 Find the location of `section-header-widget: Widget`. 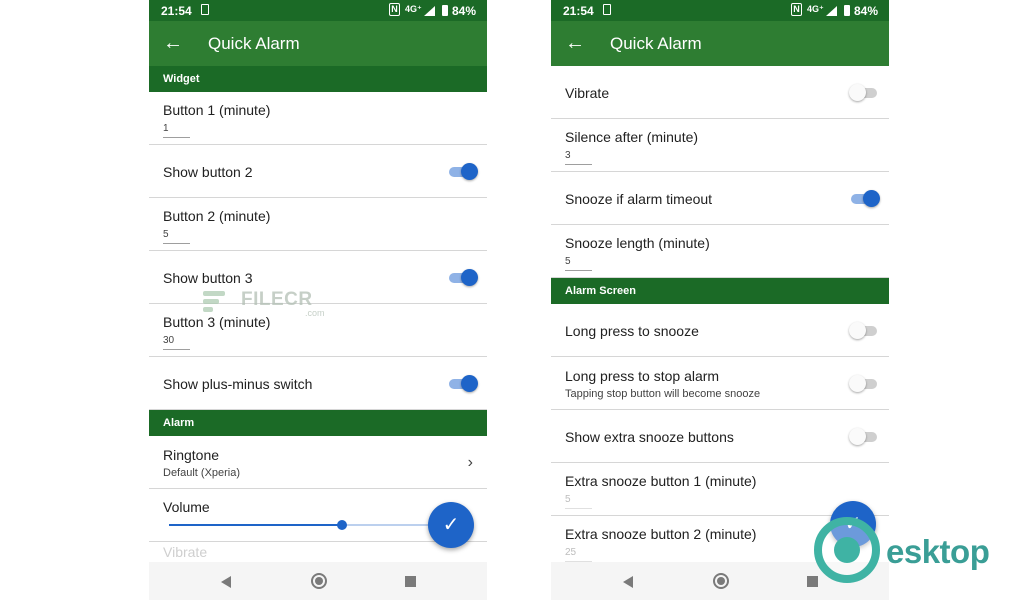

section-header-widget: Widget is located at coordinates (318, 79).